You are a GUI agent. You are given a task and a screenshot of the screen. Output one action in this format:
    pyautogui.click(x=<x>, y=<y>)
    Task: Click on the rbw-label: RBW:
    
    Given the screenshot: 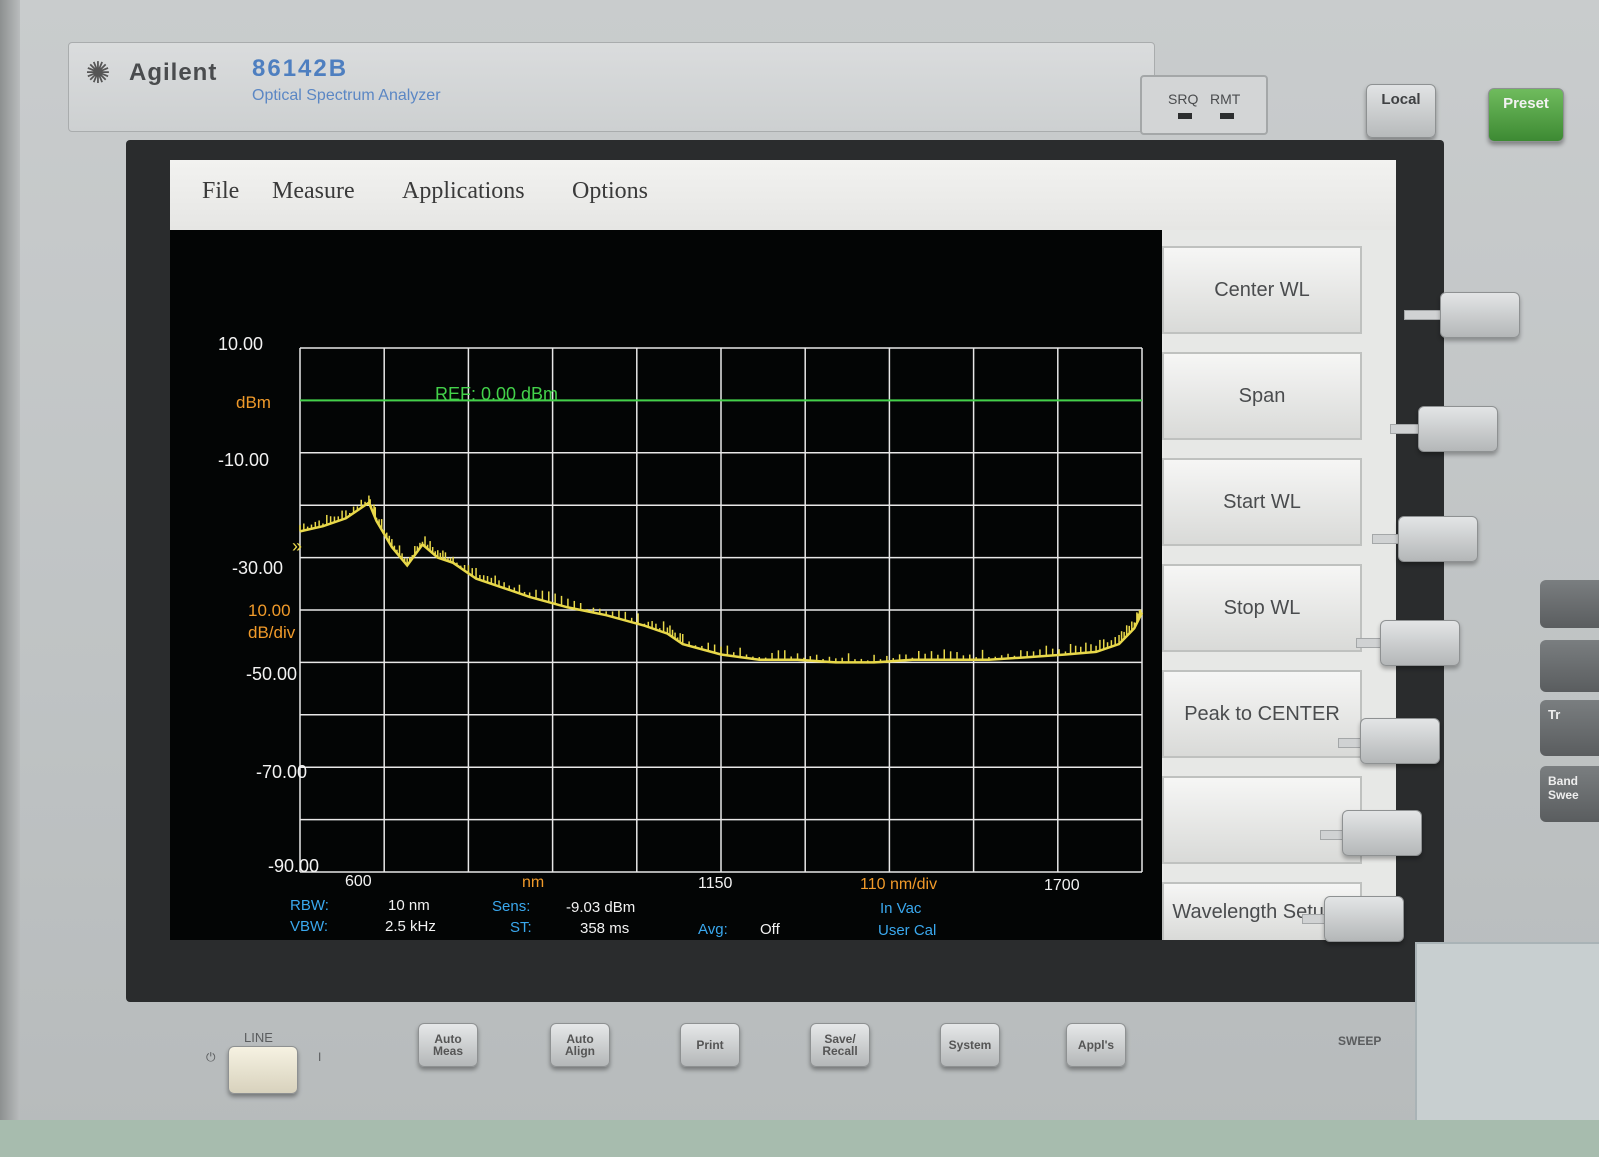 What is the action you would take?
    pyautogui.click(x=309, y=905)
    